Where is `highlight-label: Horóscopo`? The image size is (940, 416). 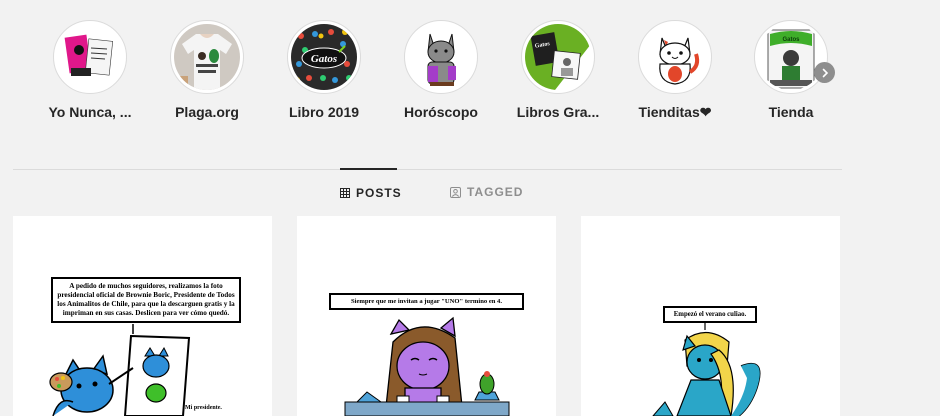 highlight-label: Horóscopo is located at coordinates (441, 112).